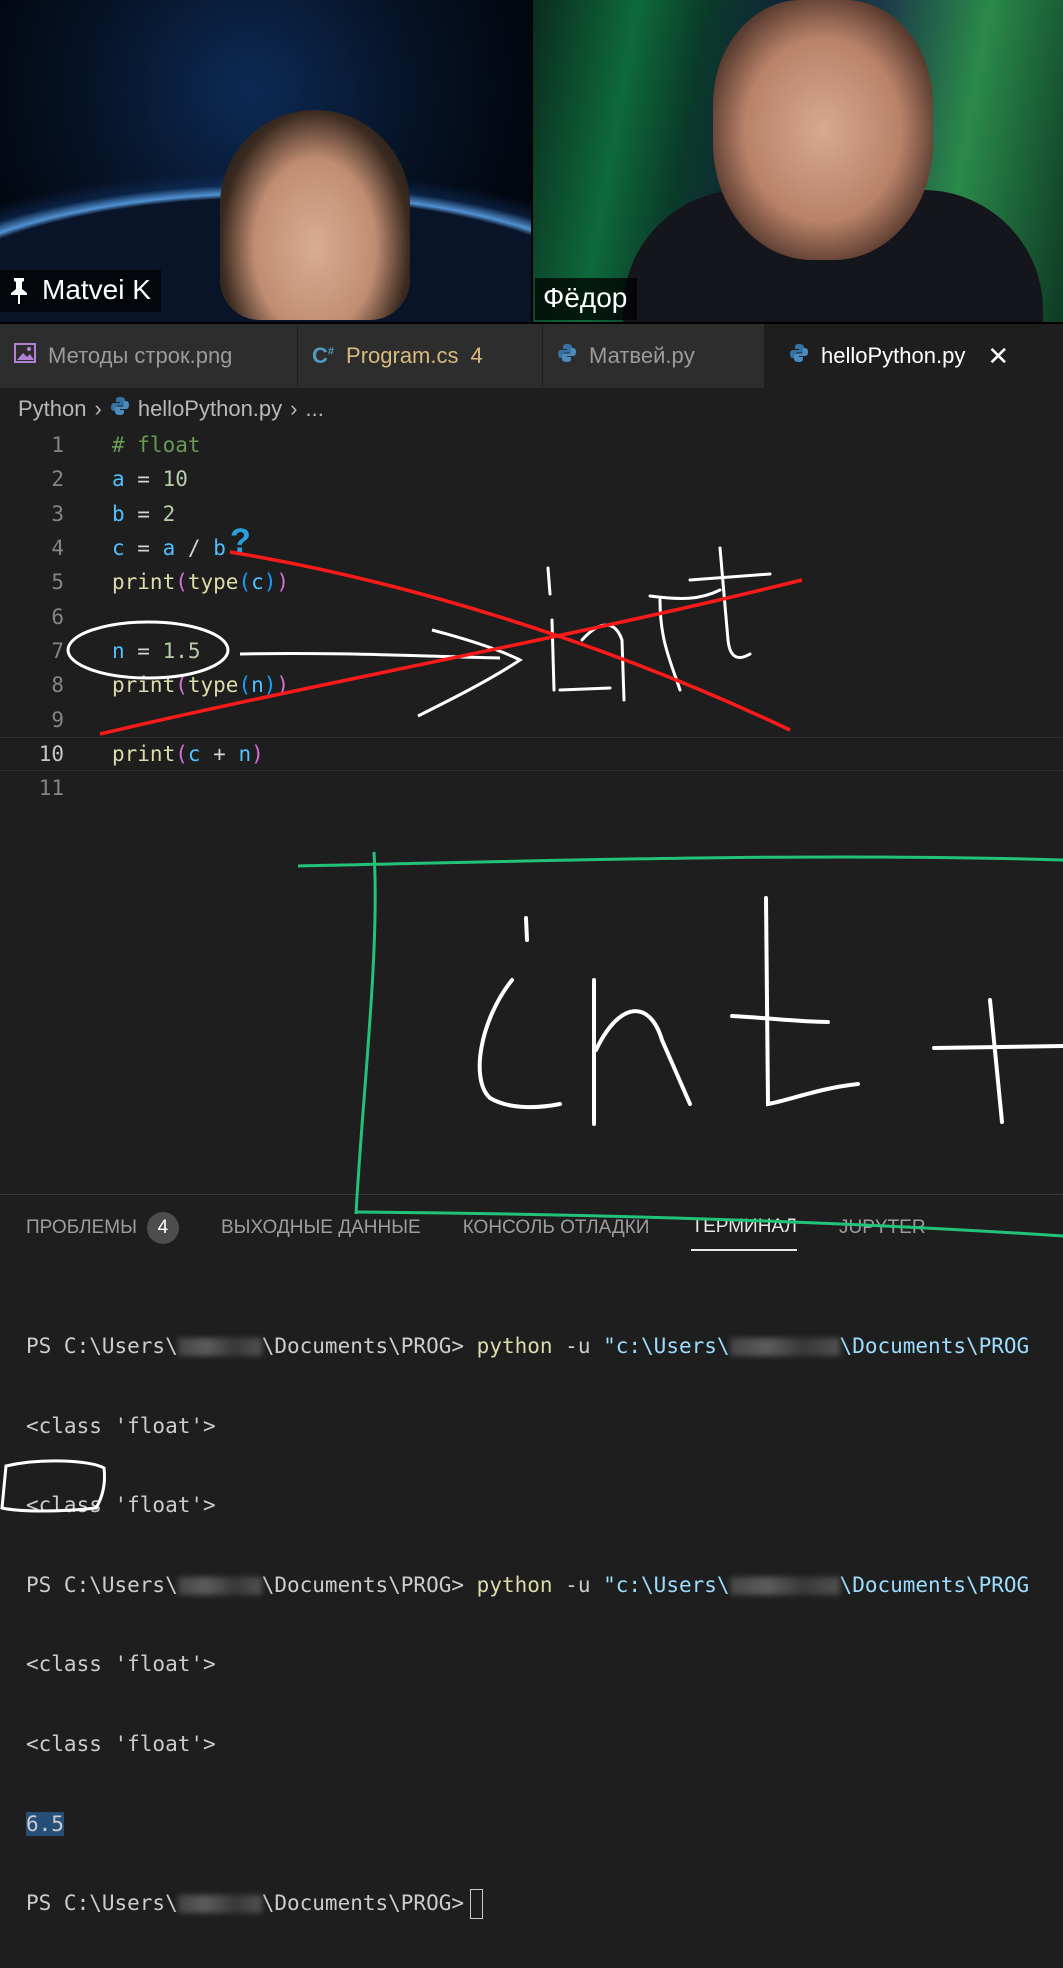 The image size is (1063, 1968). What do you see at coordinates (315, 215) in the screenshot?
I see `participant-video-matvei` at bounding box center [315, 215].